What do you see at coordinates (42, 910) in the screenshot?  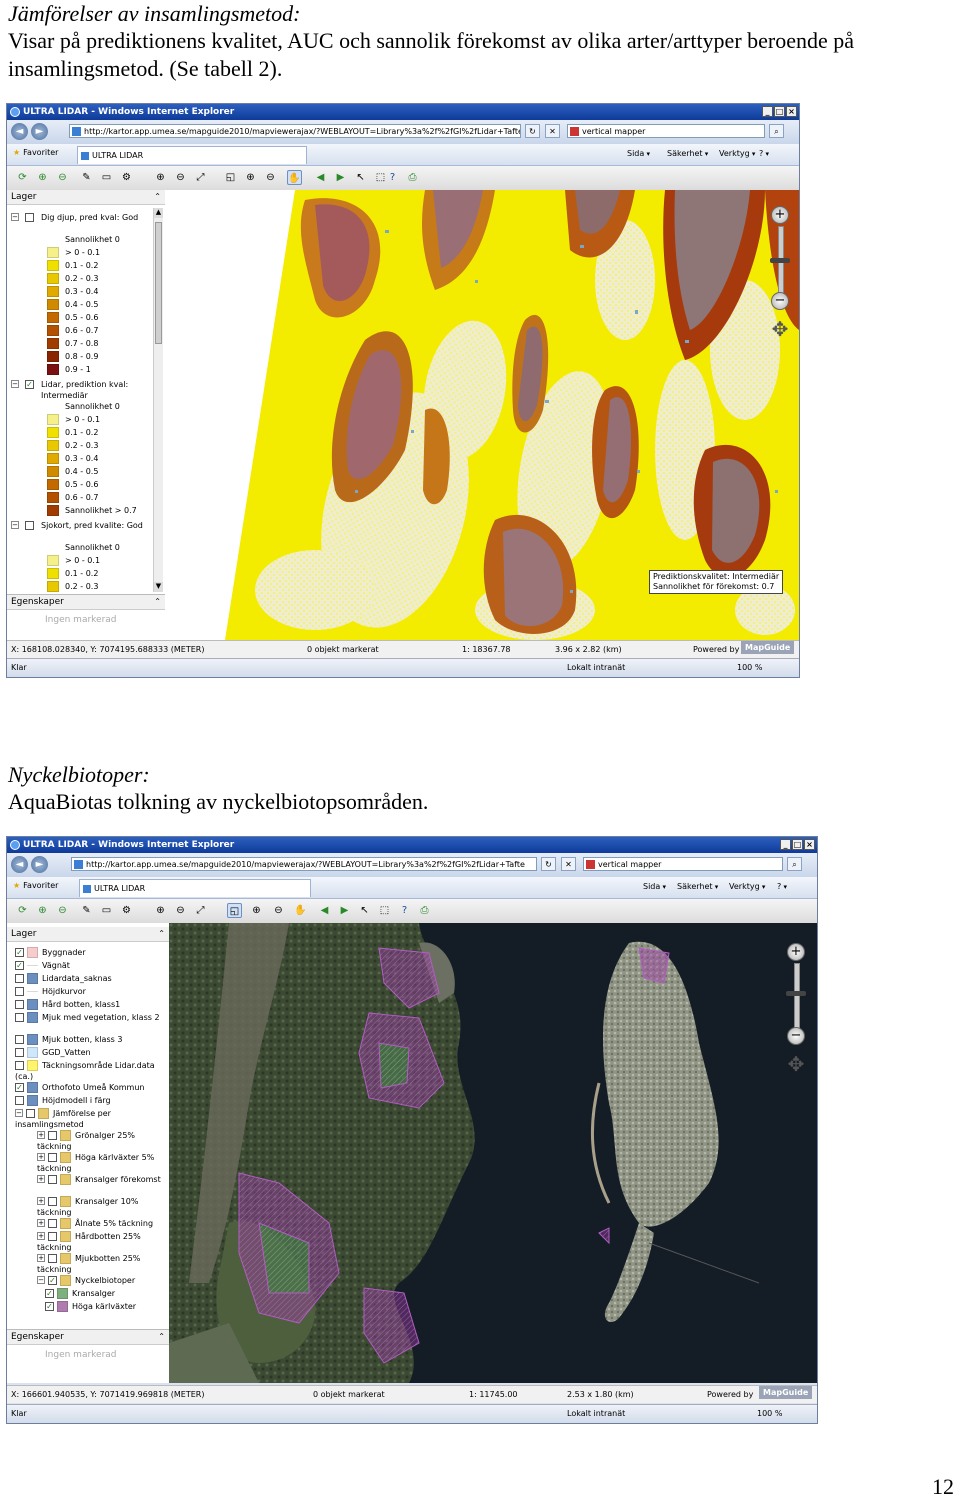 I see `add-layer-icon: ⊕` at bounding box center [42, 910].